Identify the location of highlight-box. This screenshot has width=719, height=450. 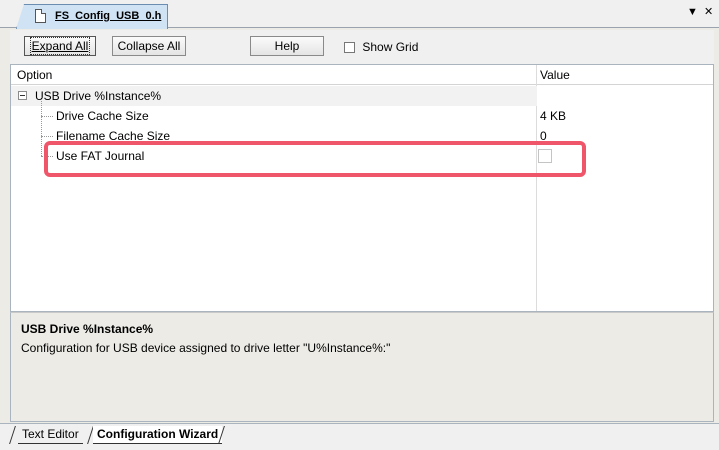
(315, 159).